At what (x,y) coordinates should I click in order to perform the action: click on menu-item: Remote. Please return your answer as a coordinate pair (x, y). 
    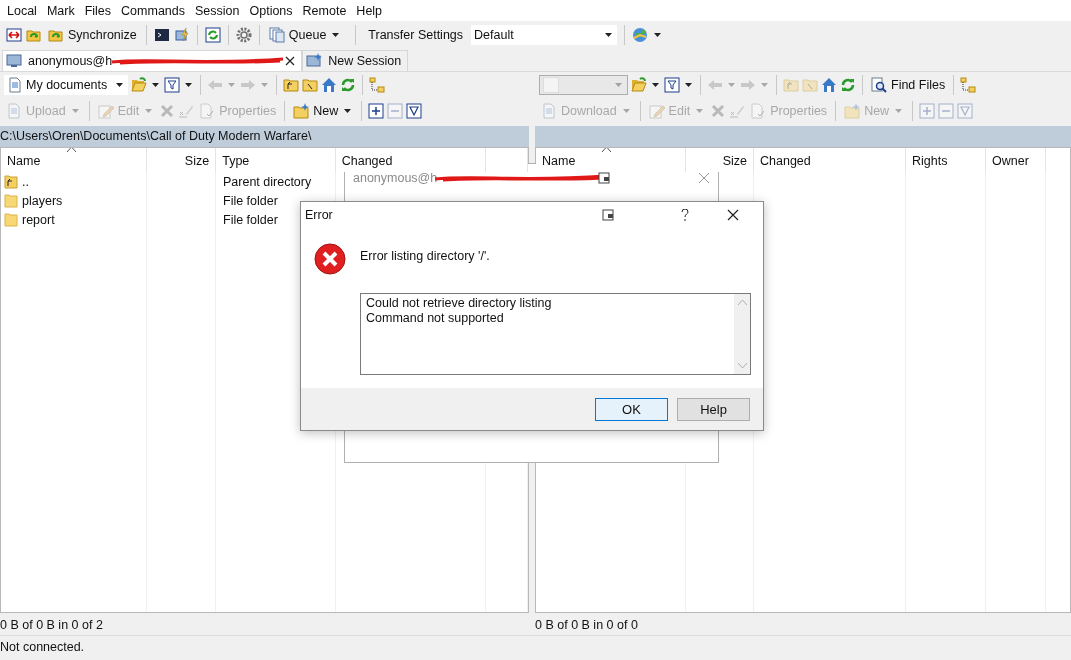
    Looking at the image, I should click on (324, 10).